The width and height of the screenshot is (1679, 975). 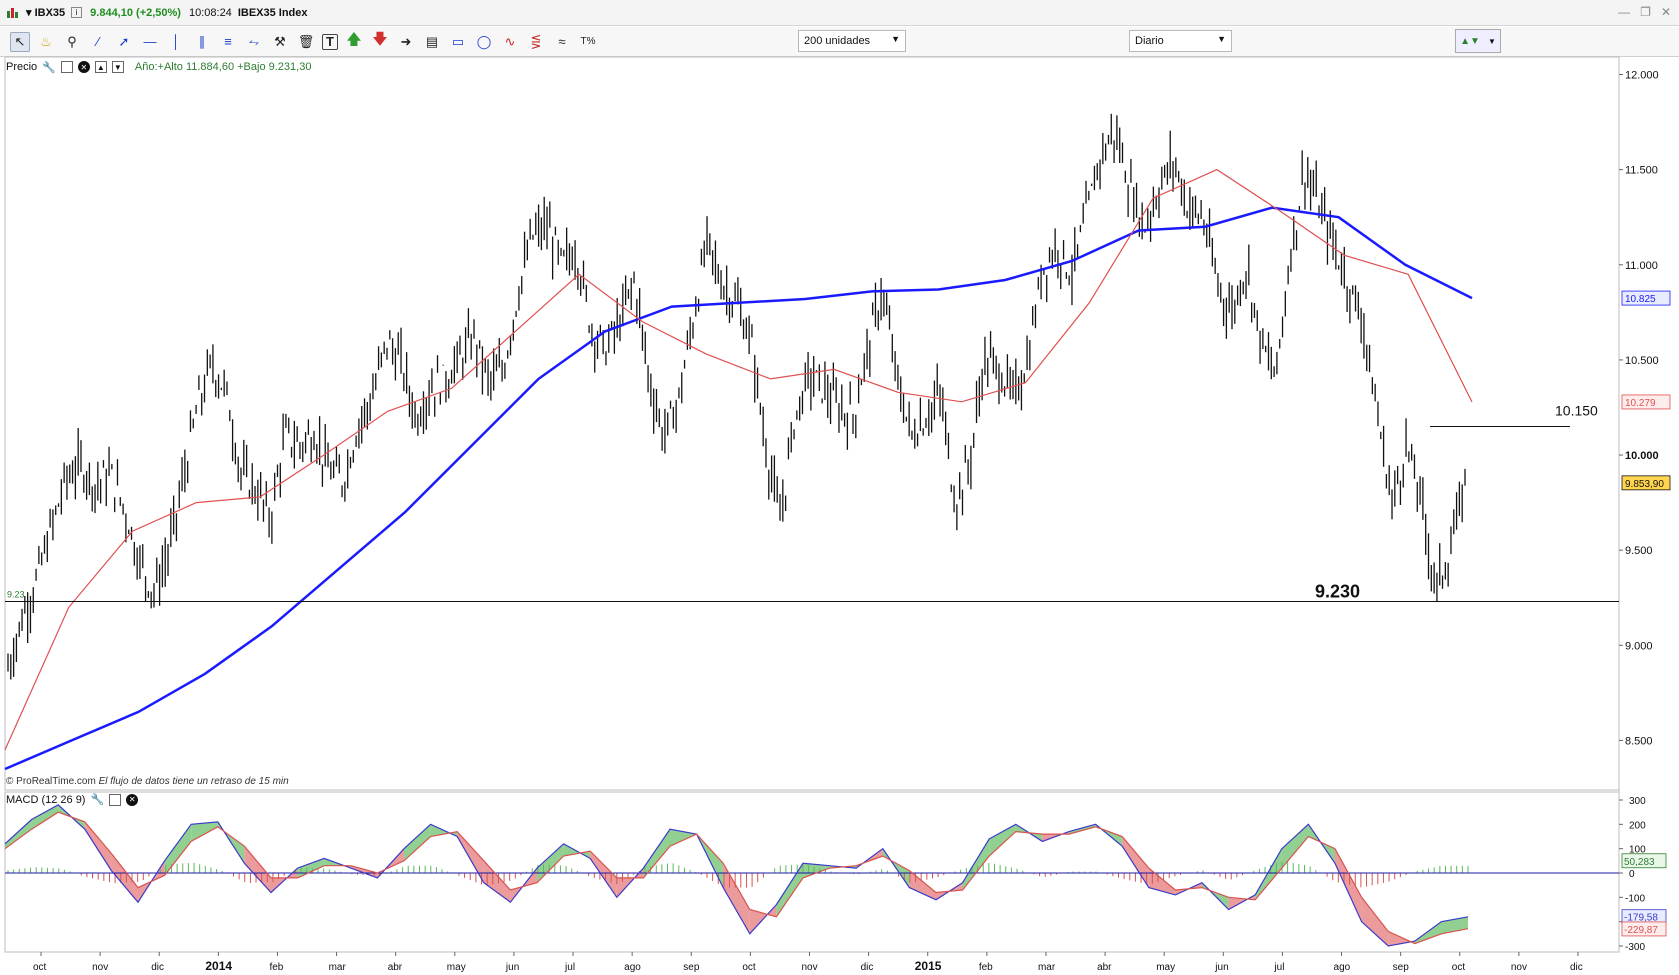 I want to click on macd-label: MACD (12 26 9), so click(x=46, y=799).